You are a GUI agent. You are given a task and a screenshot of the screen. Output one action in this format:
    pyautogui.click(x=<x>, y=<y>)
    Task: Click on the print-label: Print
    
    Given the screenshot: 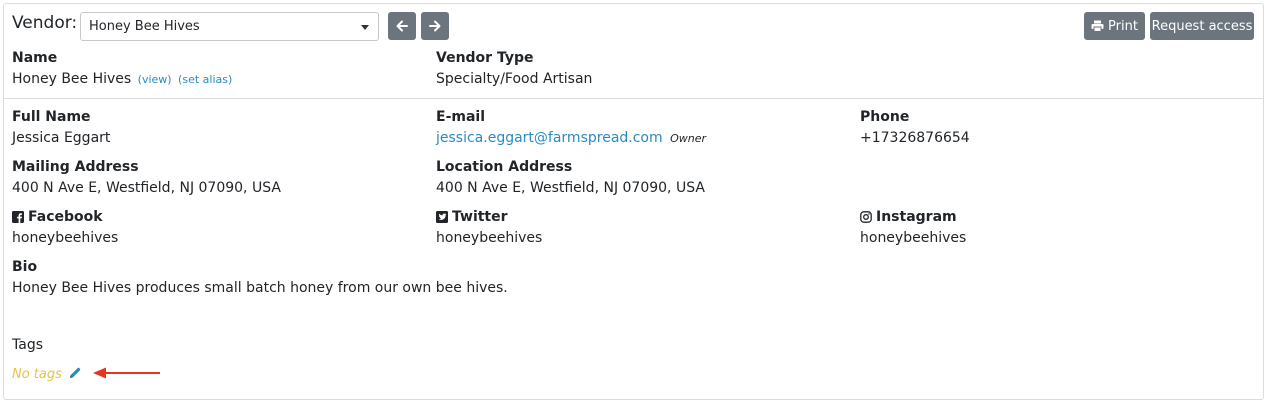 What is the action you would take?
    pyautogui.click(x=1123, y=26)
    